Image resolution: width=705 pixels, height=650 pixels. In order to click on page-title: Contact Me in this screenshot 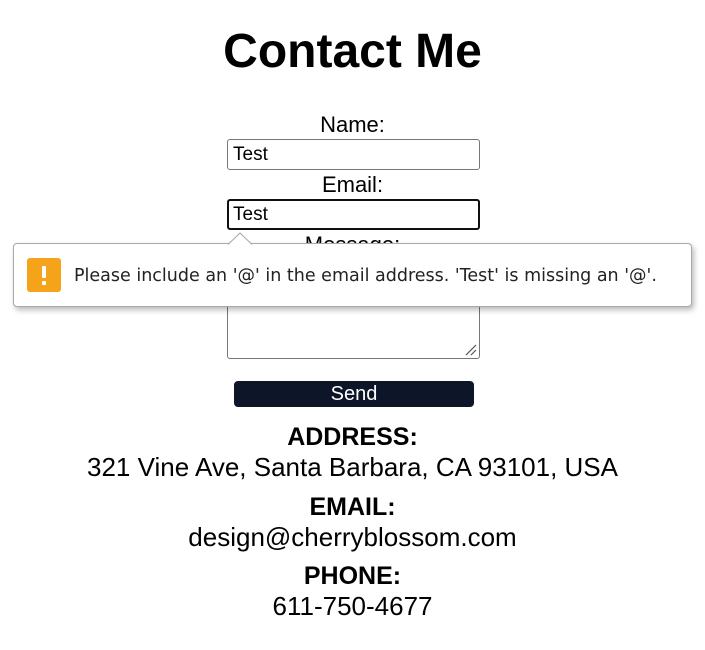, I will do `click(352, 51)`.